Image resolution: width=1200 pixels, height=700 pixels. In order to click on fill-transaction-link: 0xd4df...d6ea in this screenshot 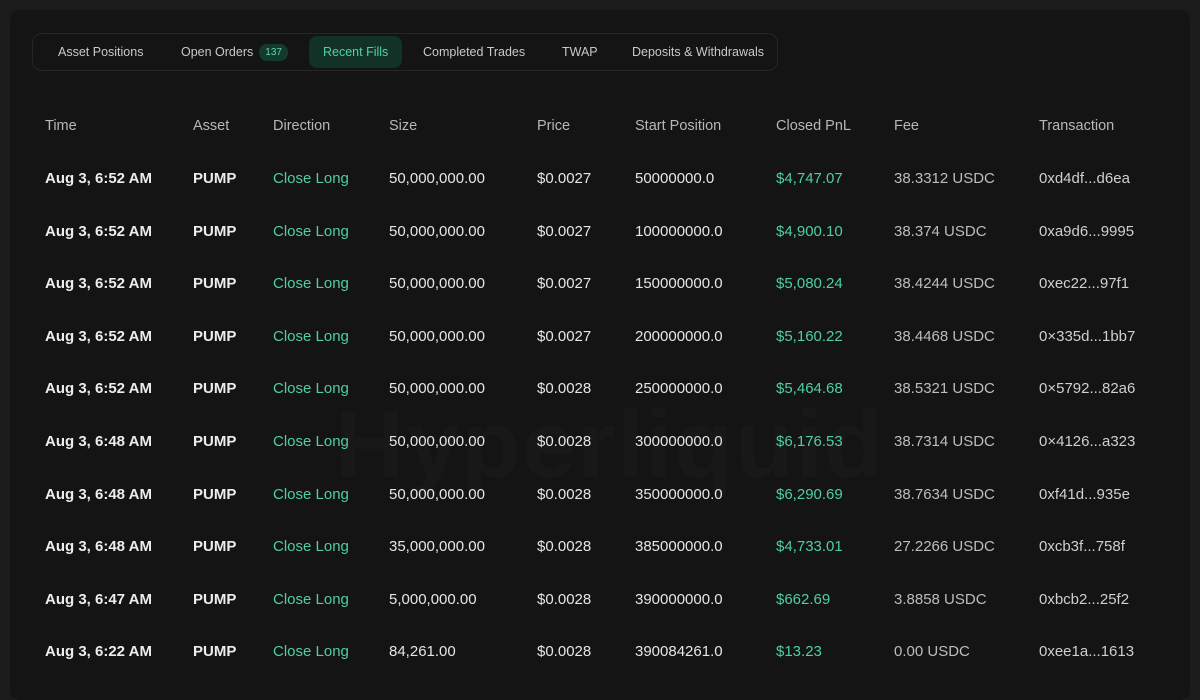, I will do `click(1084, 178)`.